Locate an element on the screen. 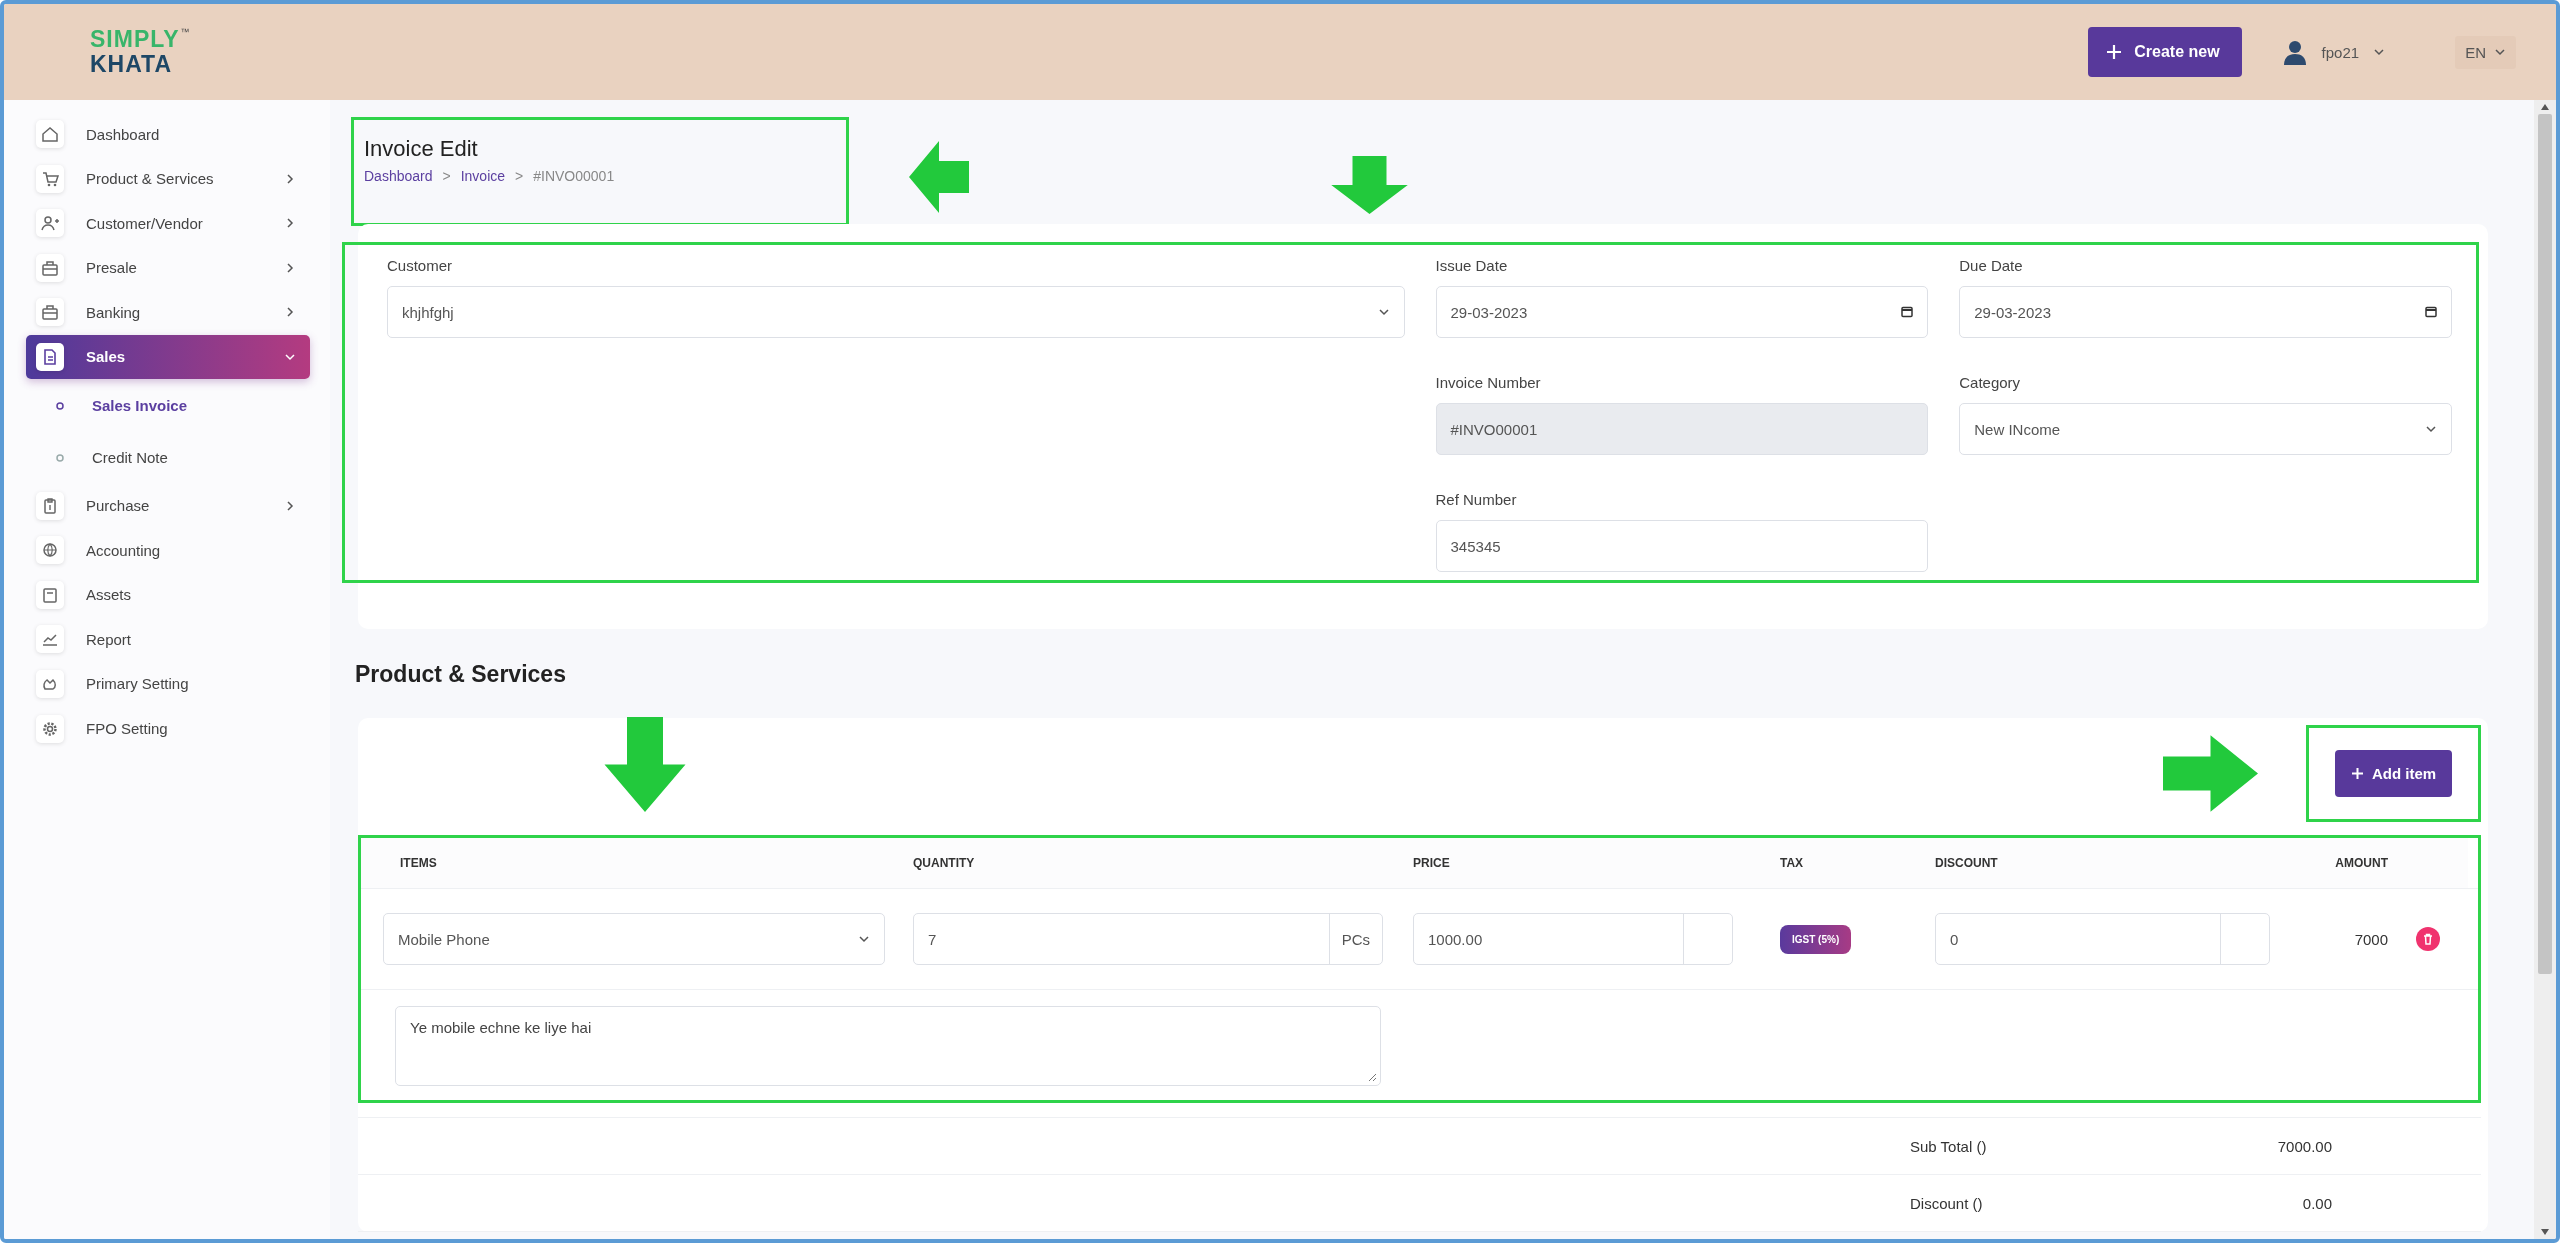 The image size is (2560, 1243). user-avatar-icon is located at coordinates (2294, 52).